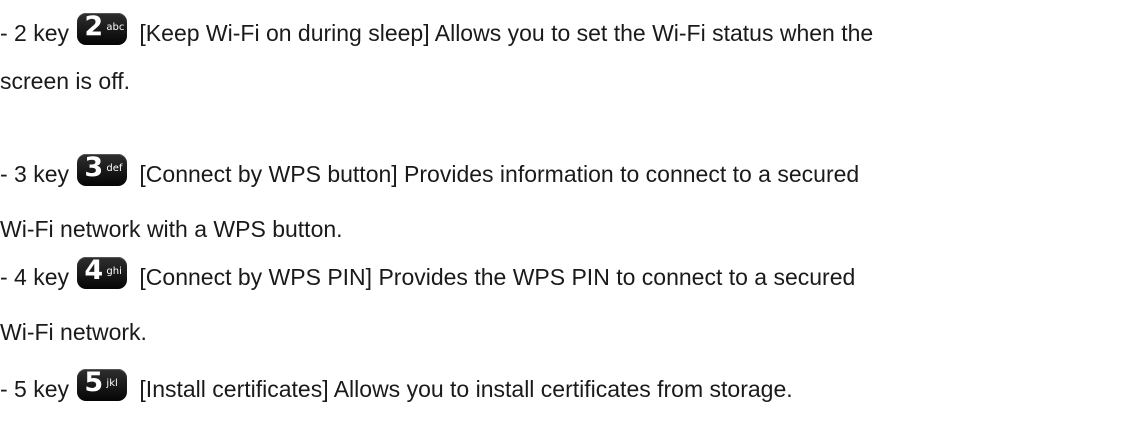 This screenshot has width=1141, height=441. What do you see at coordinates (102, 28) in the screenshot?
I see `keypad-2-icon: 2 abc` at bounding box center [102, 28].